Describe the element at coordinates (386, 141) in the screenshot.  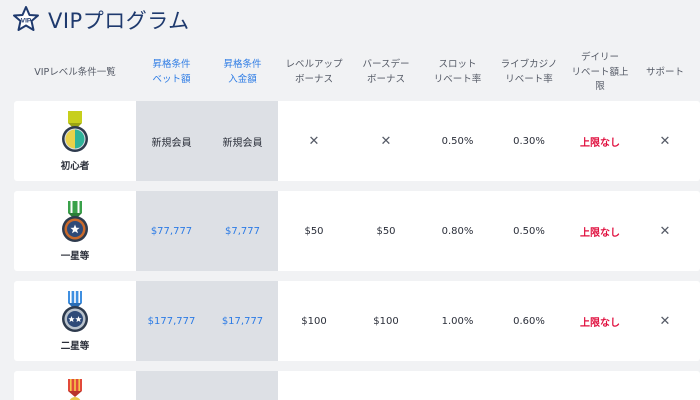
I see `birthday-bonus: ✕` at that location.